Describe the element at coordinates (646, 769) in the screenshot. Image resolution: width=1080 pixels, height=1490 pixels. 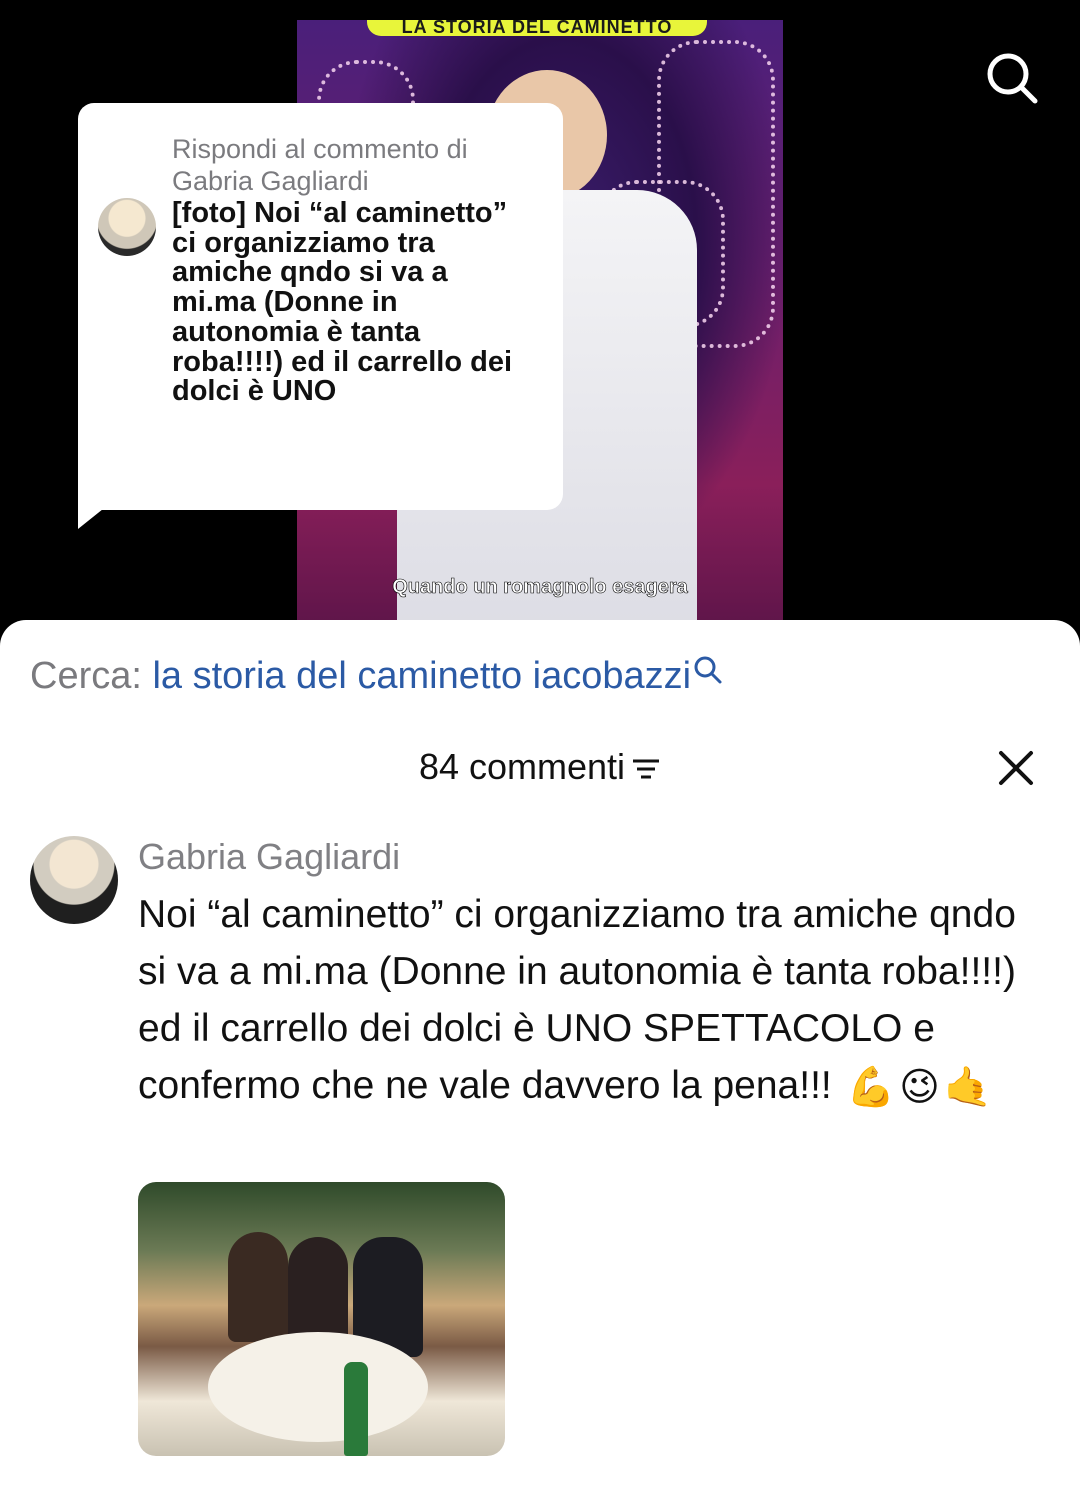
I see `filter-icon` at that location.